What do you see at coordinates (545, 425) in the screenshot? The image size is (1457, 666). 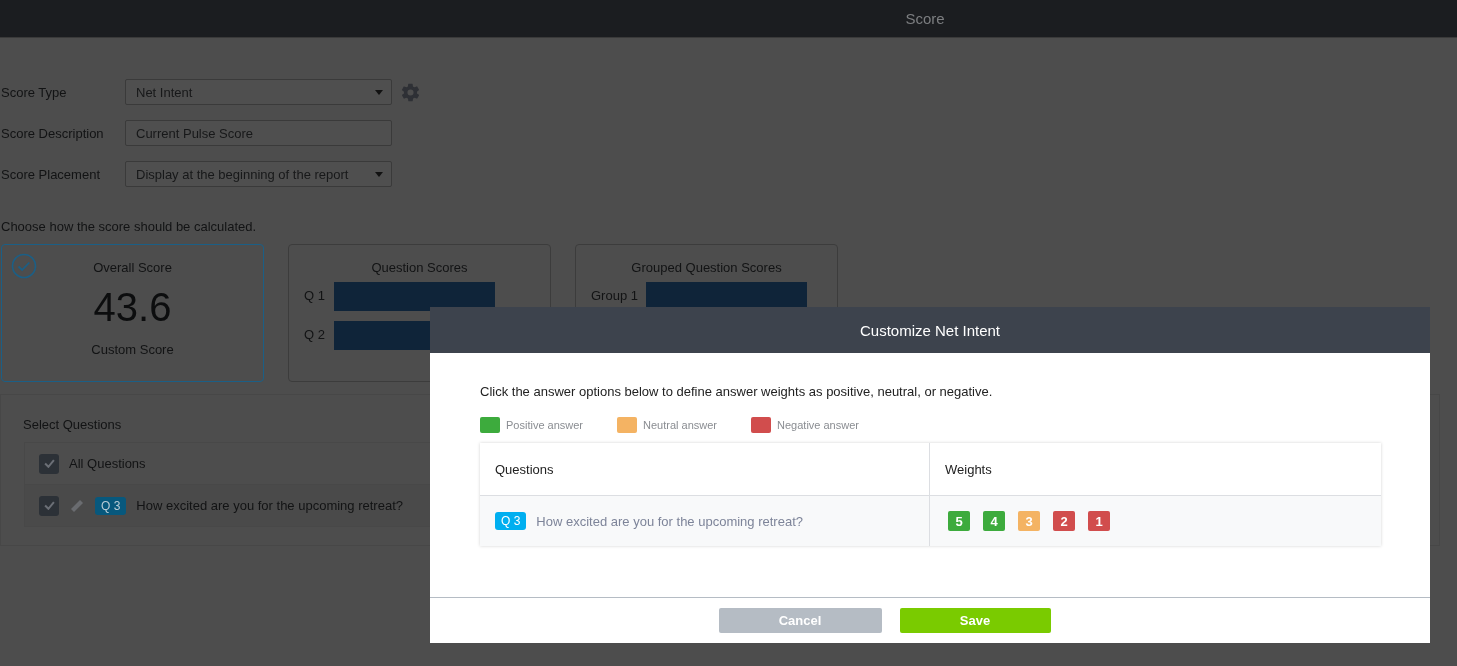 I see `legend-label: Positive answer` at bounding box center [545, 425].